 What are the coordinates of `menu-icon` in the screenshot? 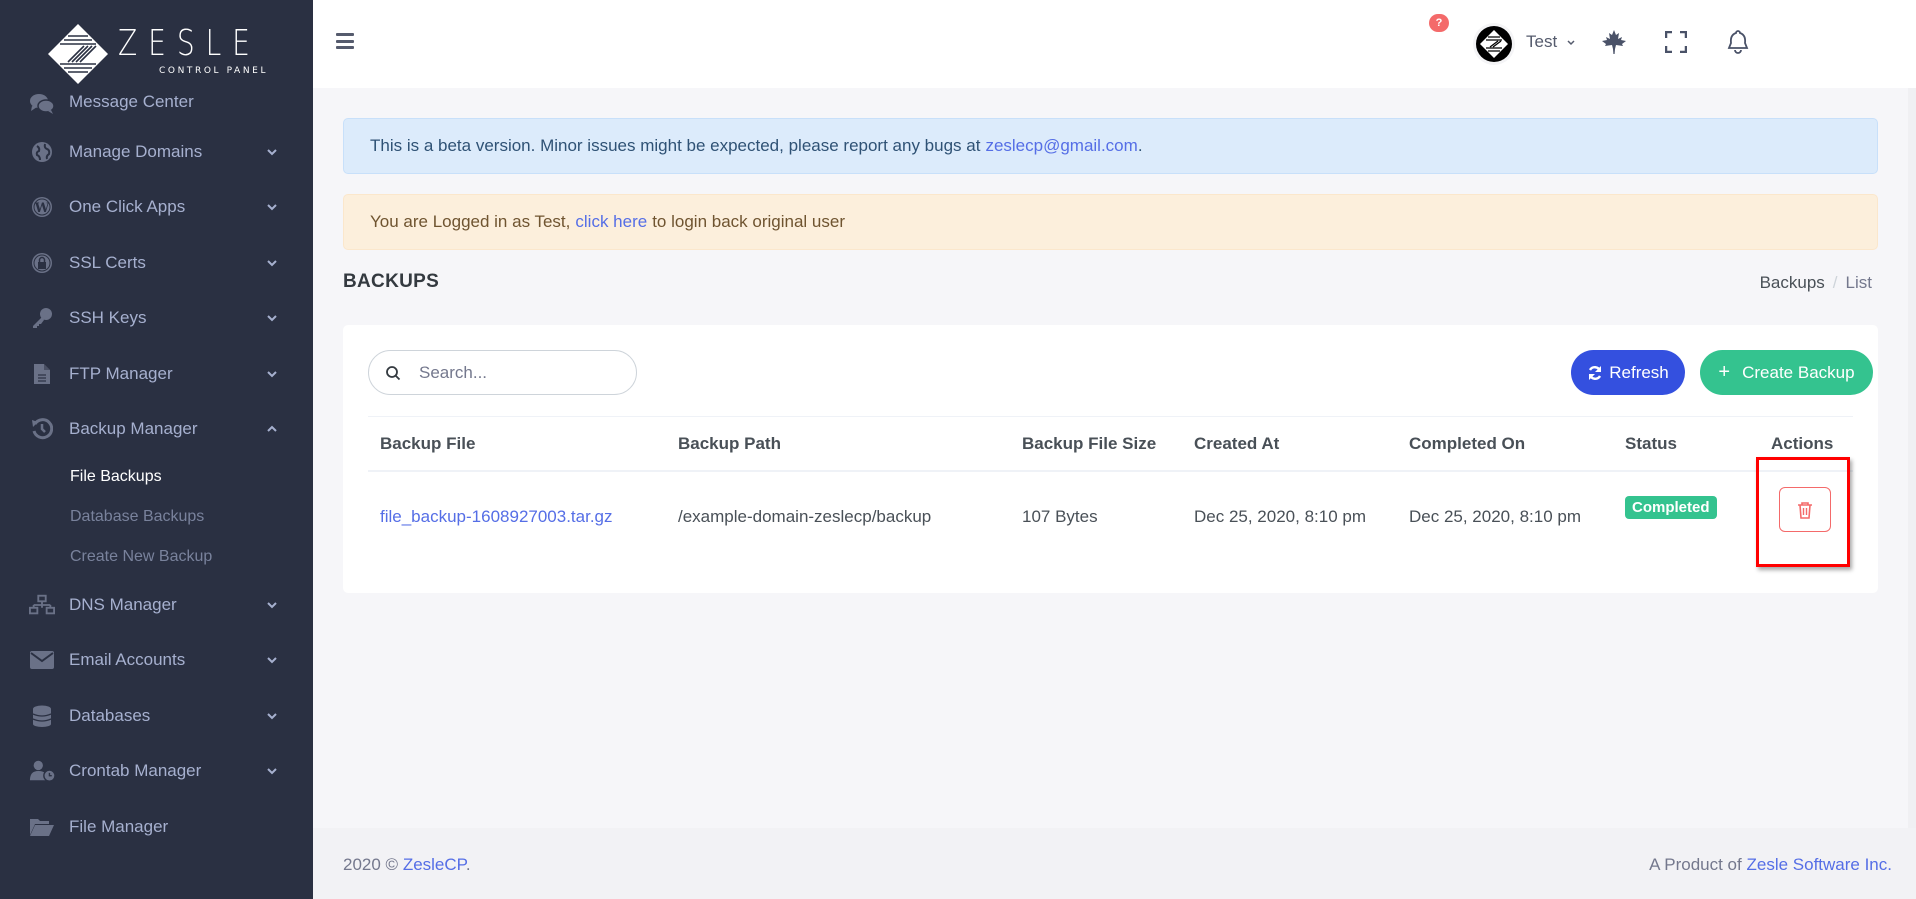 It's located at (345, 41).